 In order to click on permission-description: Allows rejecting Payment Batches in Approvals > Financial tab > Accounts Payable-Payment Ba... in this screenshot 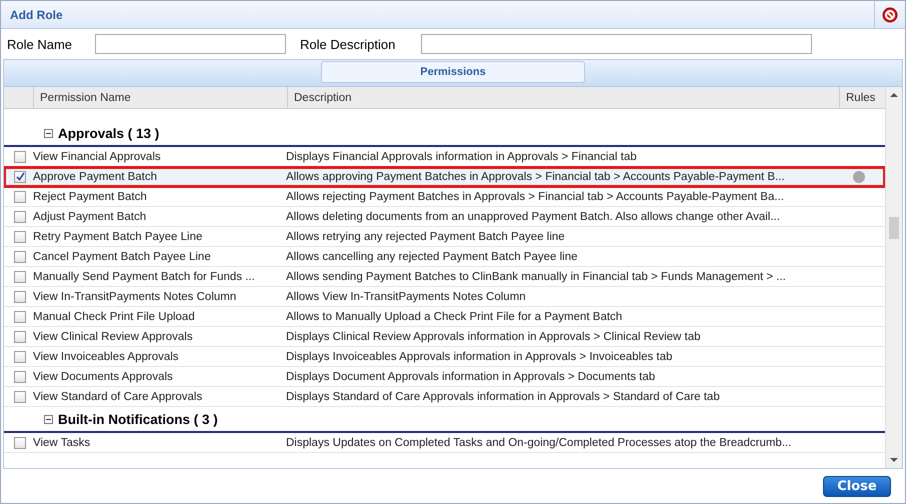, I will do `click(535, 196)`.